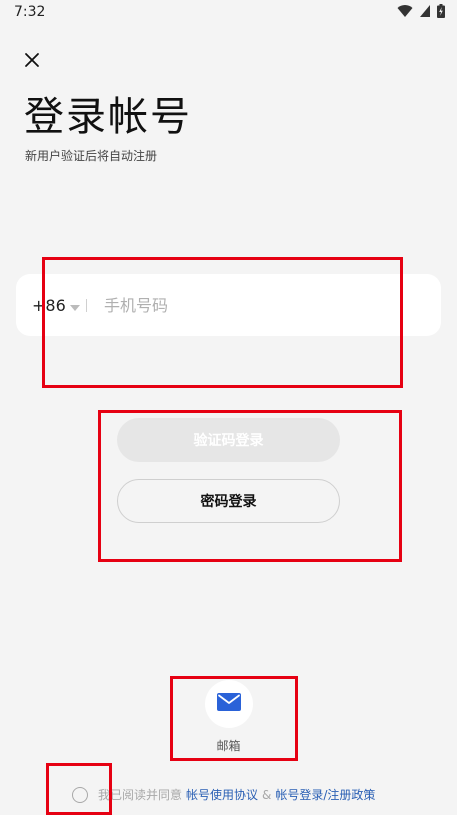 The image size is (457, 815). I want to click on page-subtitle: 新用户验证后将自动注册, so click(91, 156).